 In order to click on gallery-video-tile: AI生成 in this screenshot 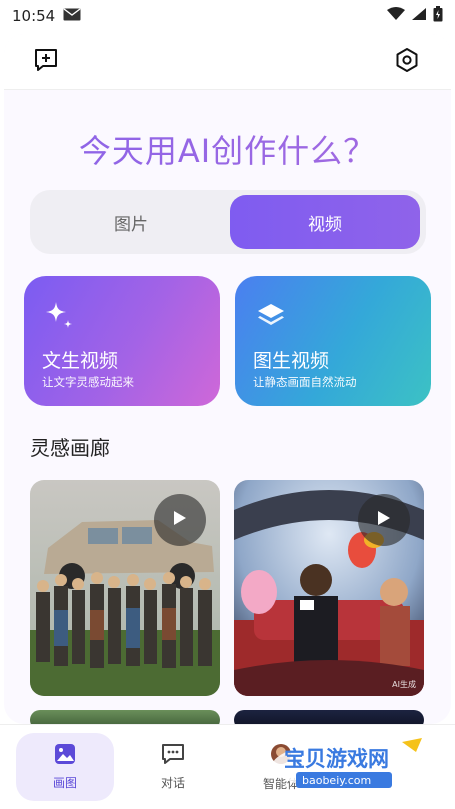, I will do `click(329, 588)`.